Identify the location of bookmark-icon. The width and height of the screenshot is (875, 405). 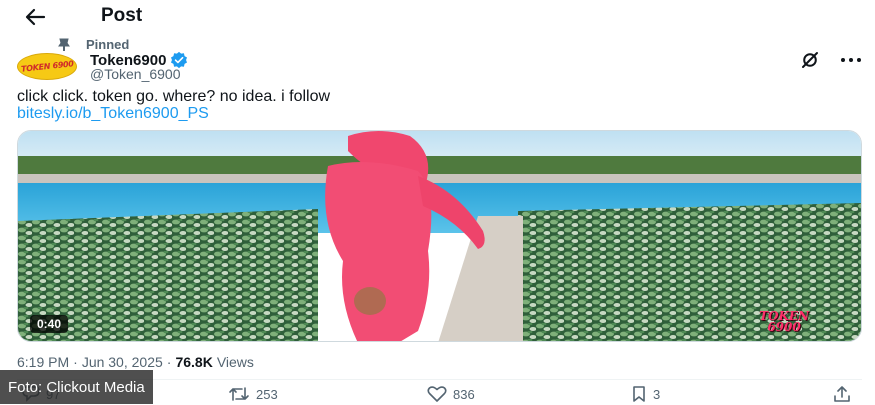
(639, 394).